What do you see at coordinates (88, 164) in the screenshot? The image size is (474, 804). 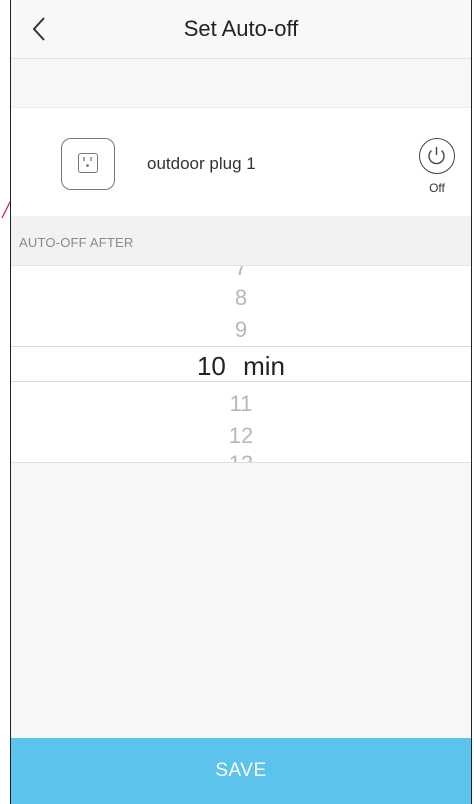 I see `outlet-icon` at bounding box center [88, 164].